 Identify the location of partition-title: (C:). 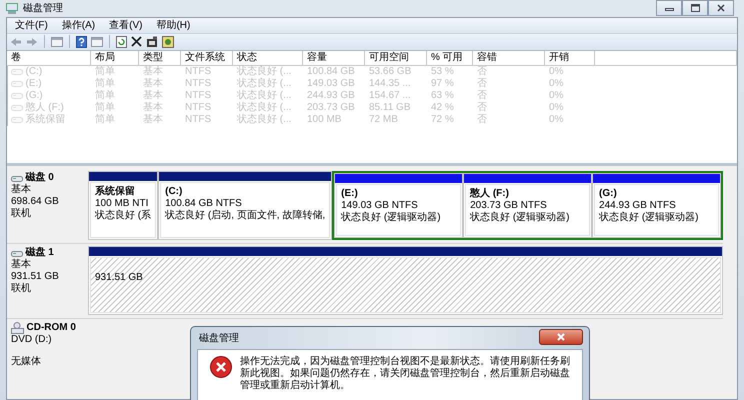
(174, 192).